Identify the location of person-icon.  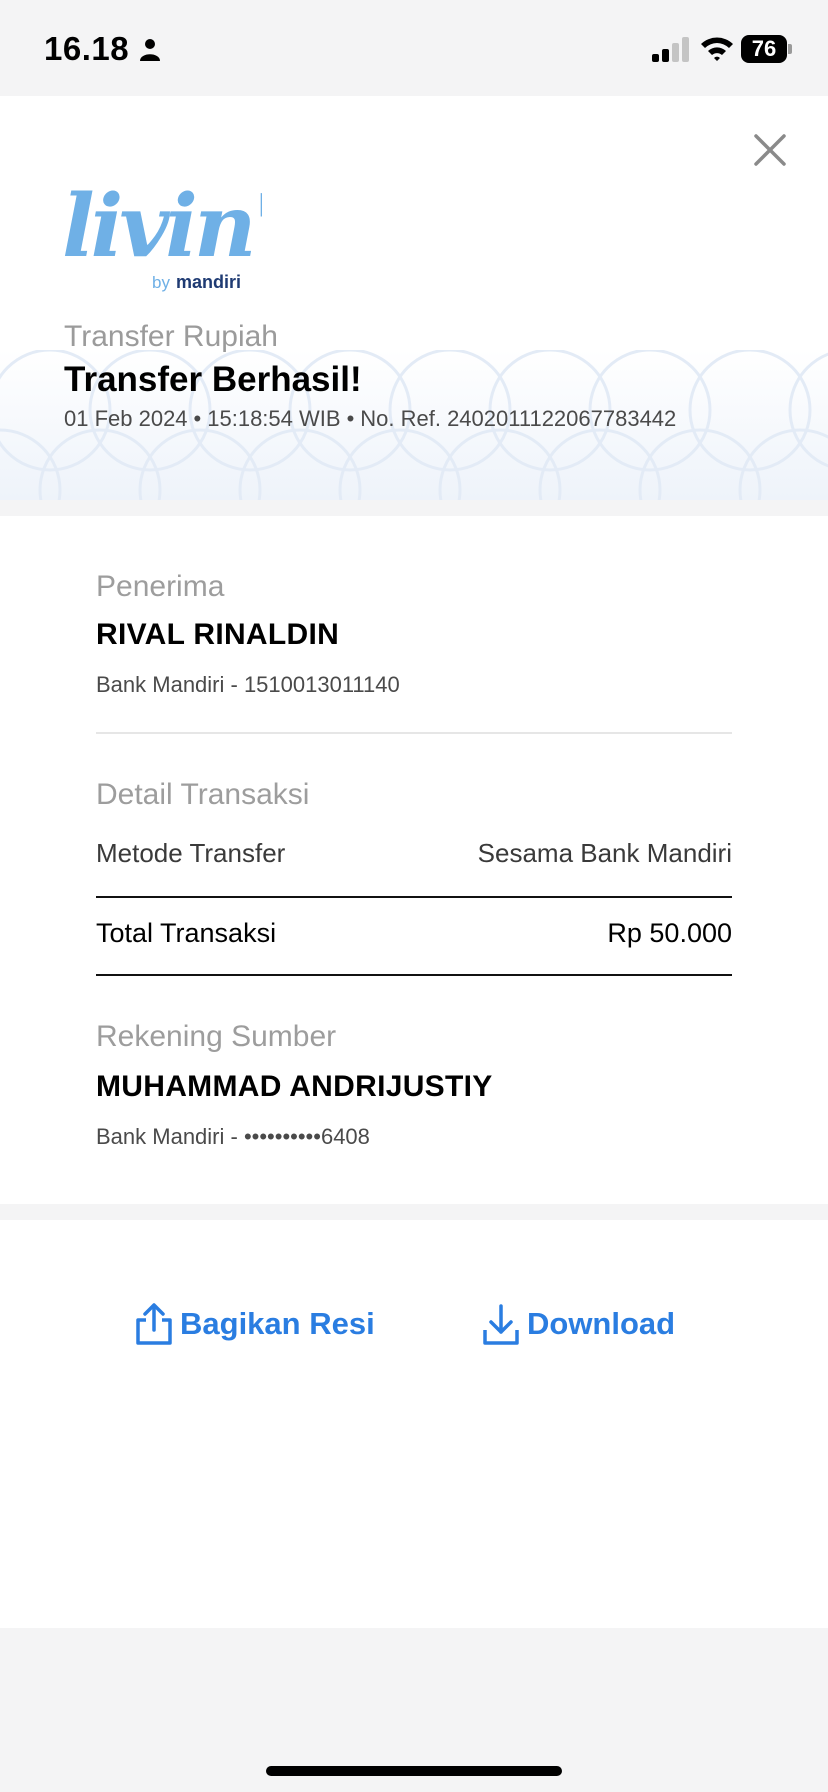
(150, 50).